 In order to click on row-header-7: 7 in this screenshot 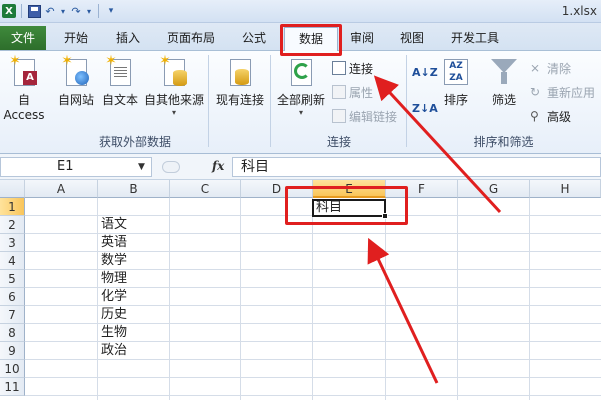, I will do `click(12, 315)`.